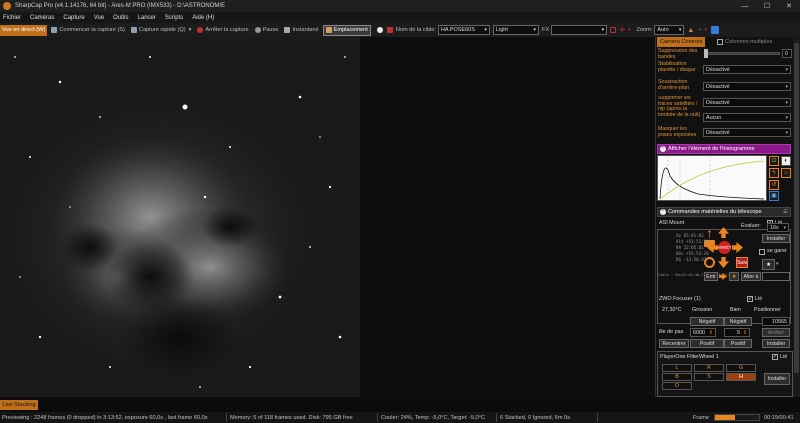 Image resolution: width=800 pixels, height=423 pixels. Describe the element at coordinates (787, 53) in the screenshot. I see `banding-value: 0` at that location.